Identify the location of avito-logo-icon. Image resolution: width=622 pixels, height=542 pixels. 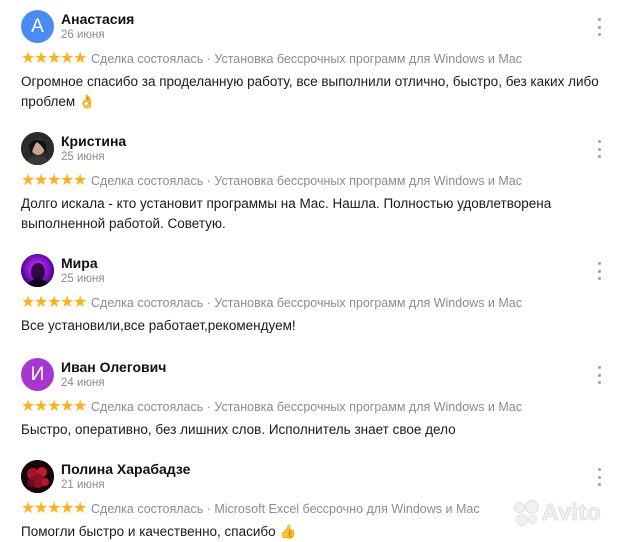
(526, 512).